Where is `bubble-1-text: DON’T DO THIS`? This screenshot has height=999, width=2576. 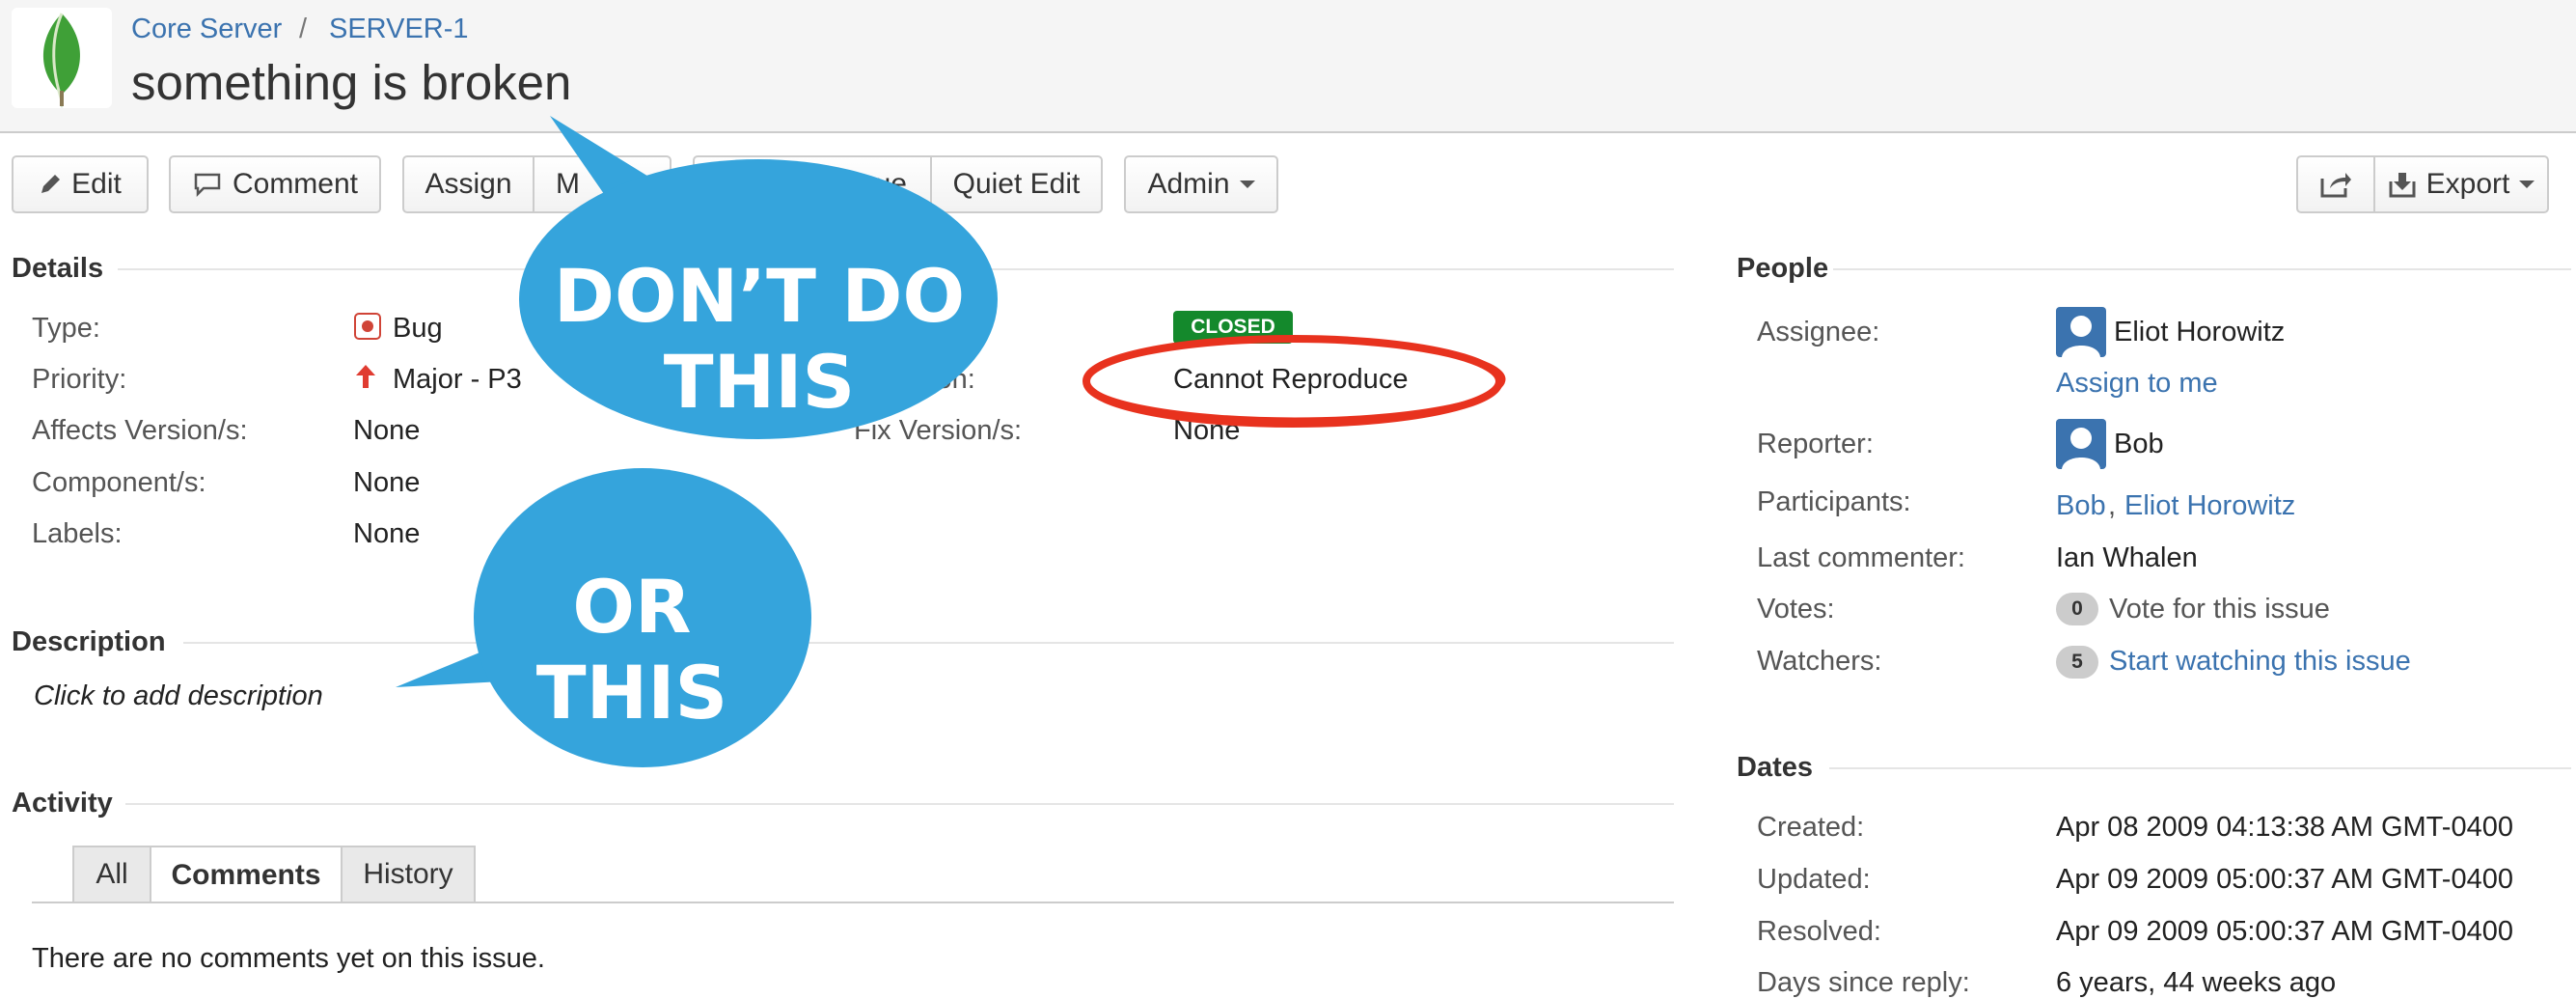 bubble-1-text: DON’T DO THIS is located at coordinates (759, 339).